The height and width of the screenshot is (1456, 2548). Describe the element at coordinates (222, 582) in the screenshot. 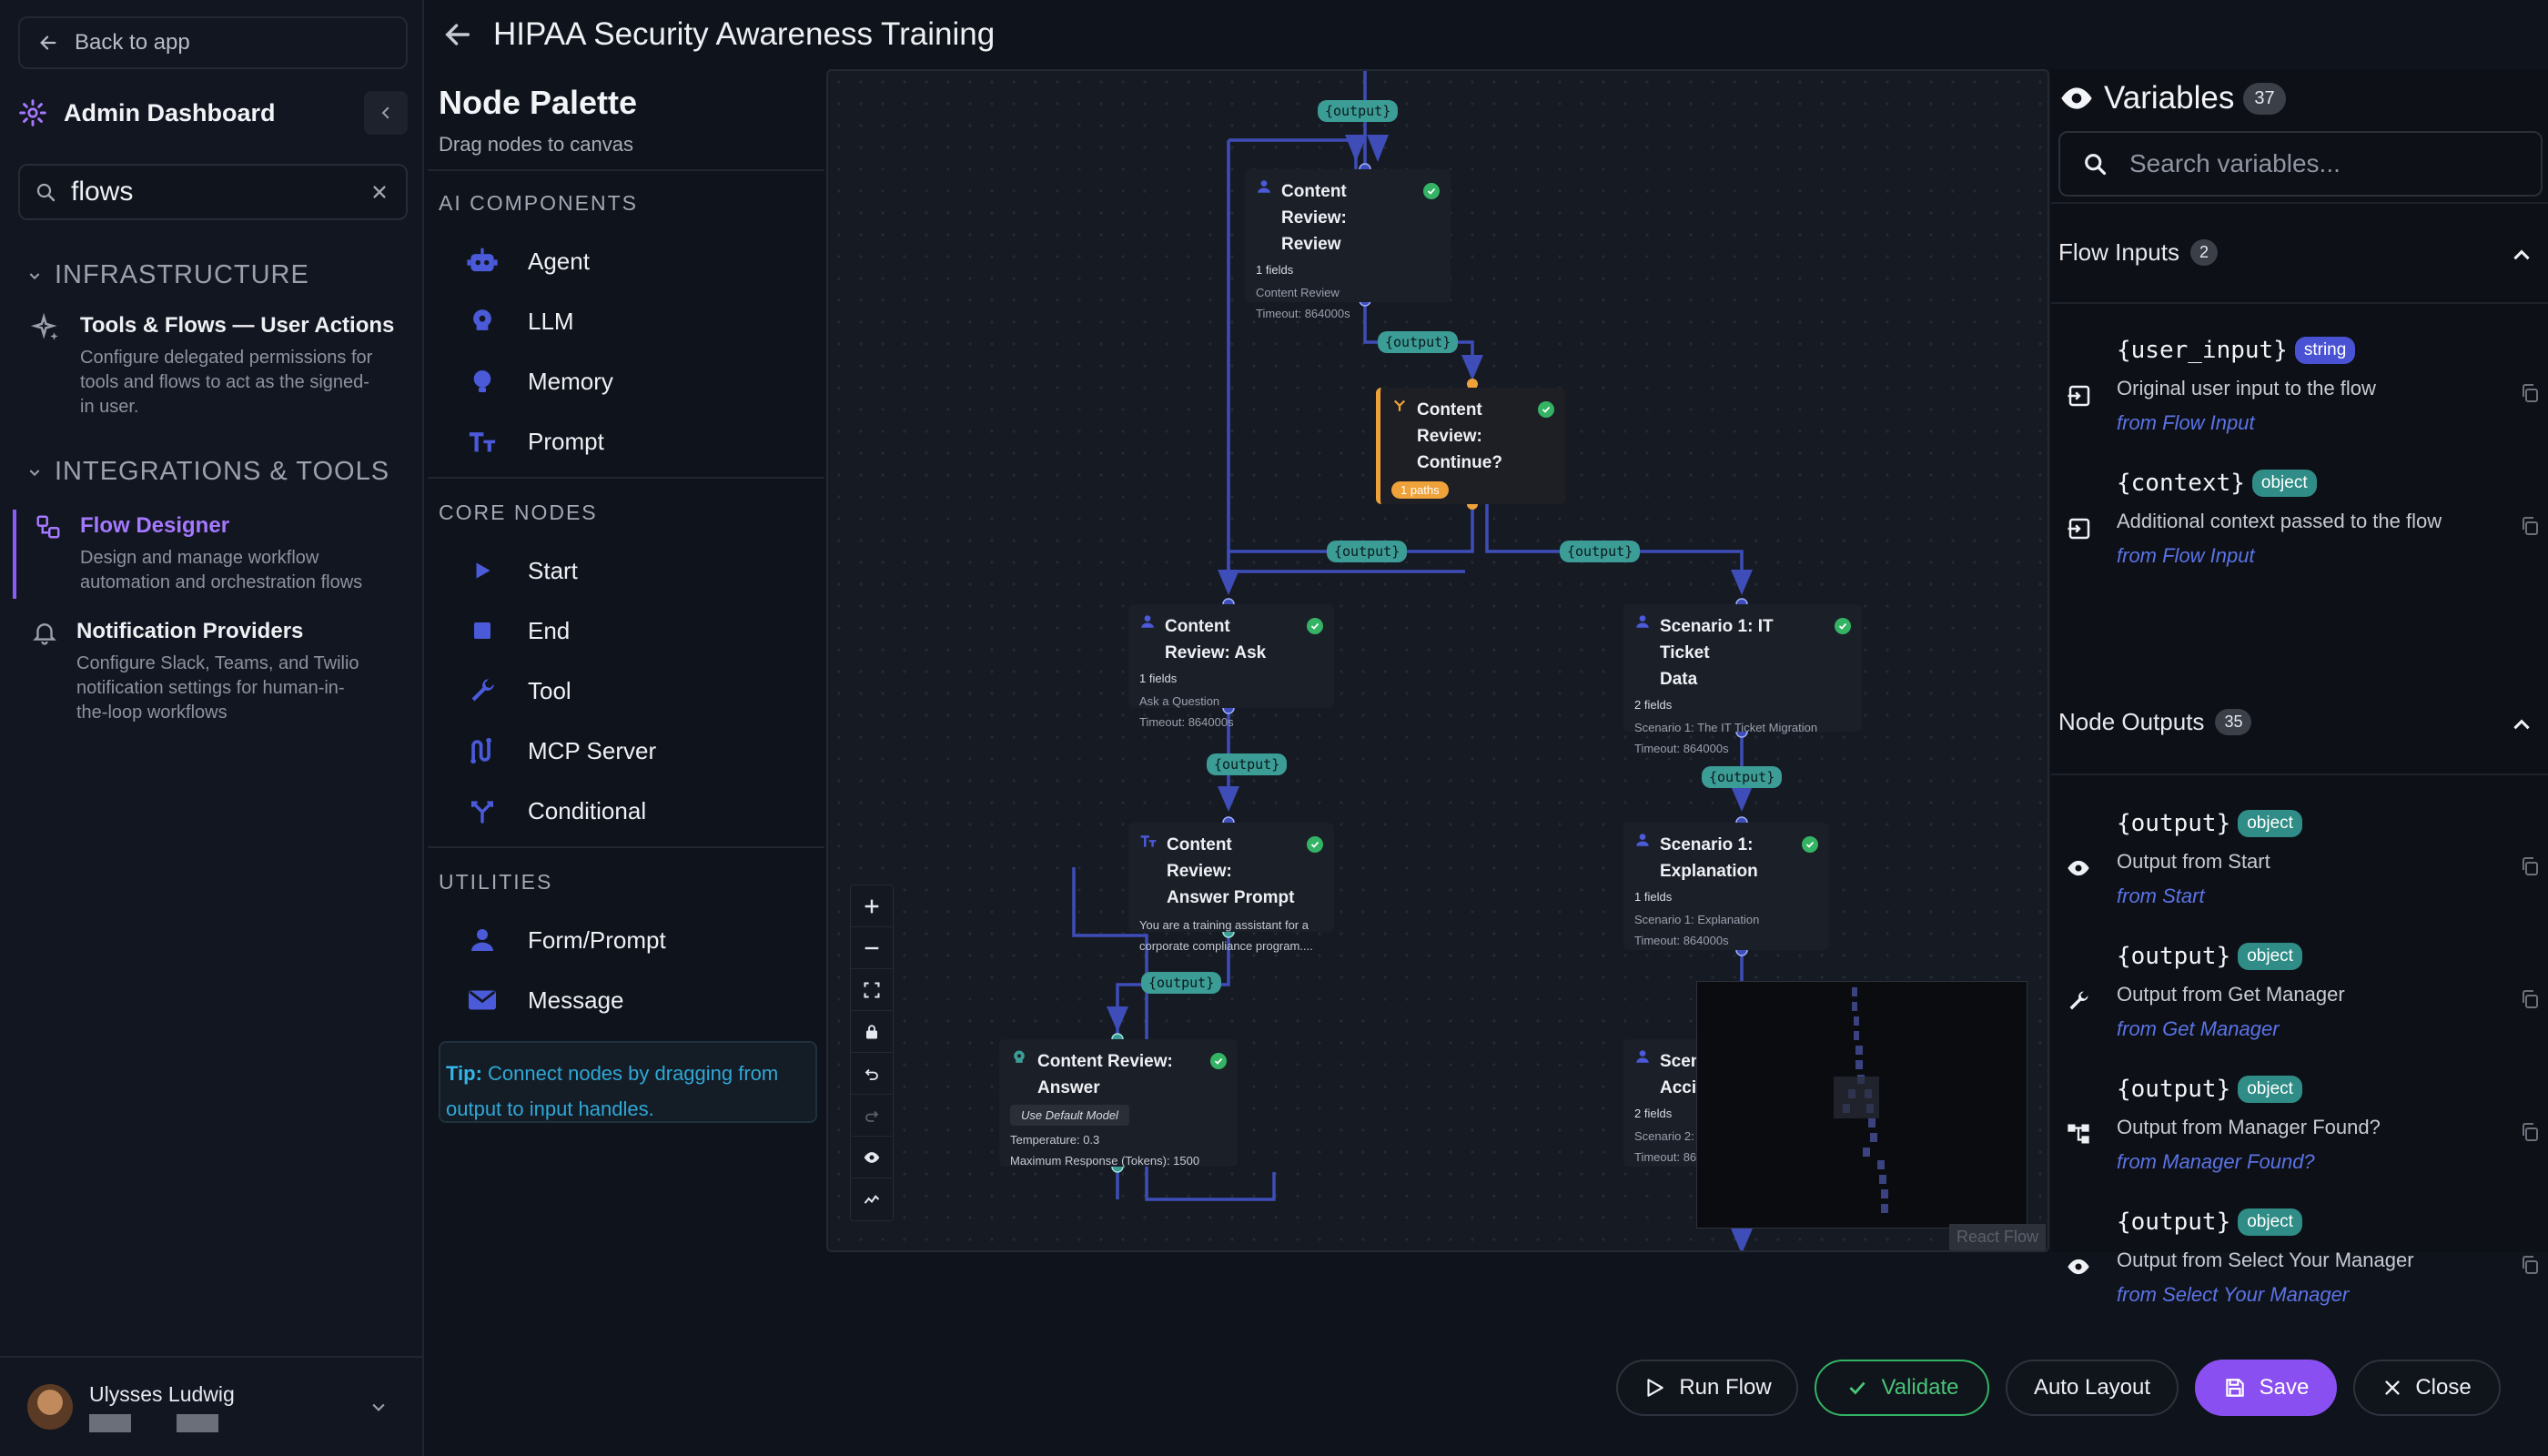

I see `desc-line: automation and orchestration flows` at that location.